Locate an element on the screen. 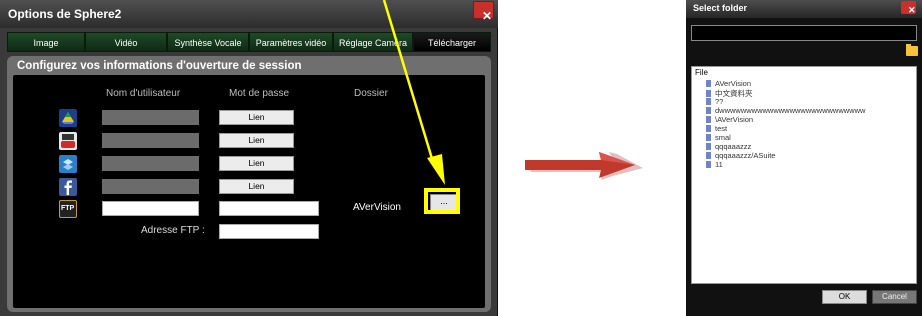 Image resolution: width=922 pixels, height=316 pixels. tab-image: Image is located at coordinates (46, 42).